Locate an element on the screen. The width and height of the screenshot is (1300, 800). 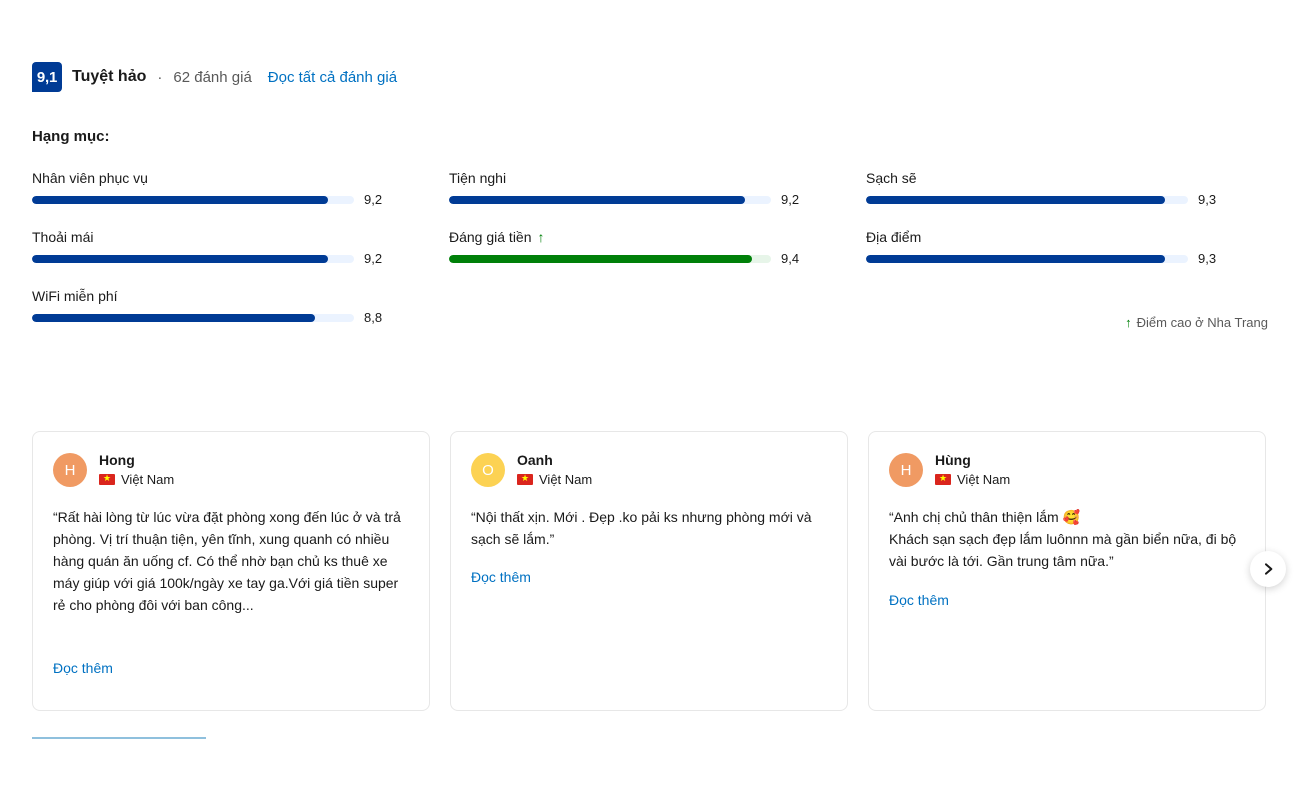
category-item-free-wifi: WiFi miễn phí 8,8 is located at coordinates (227, 305).